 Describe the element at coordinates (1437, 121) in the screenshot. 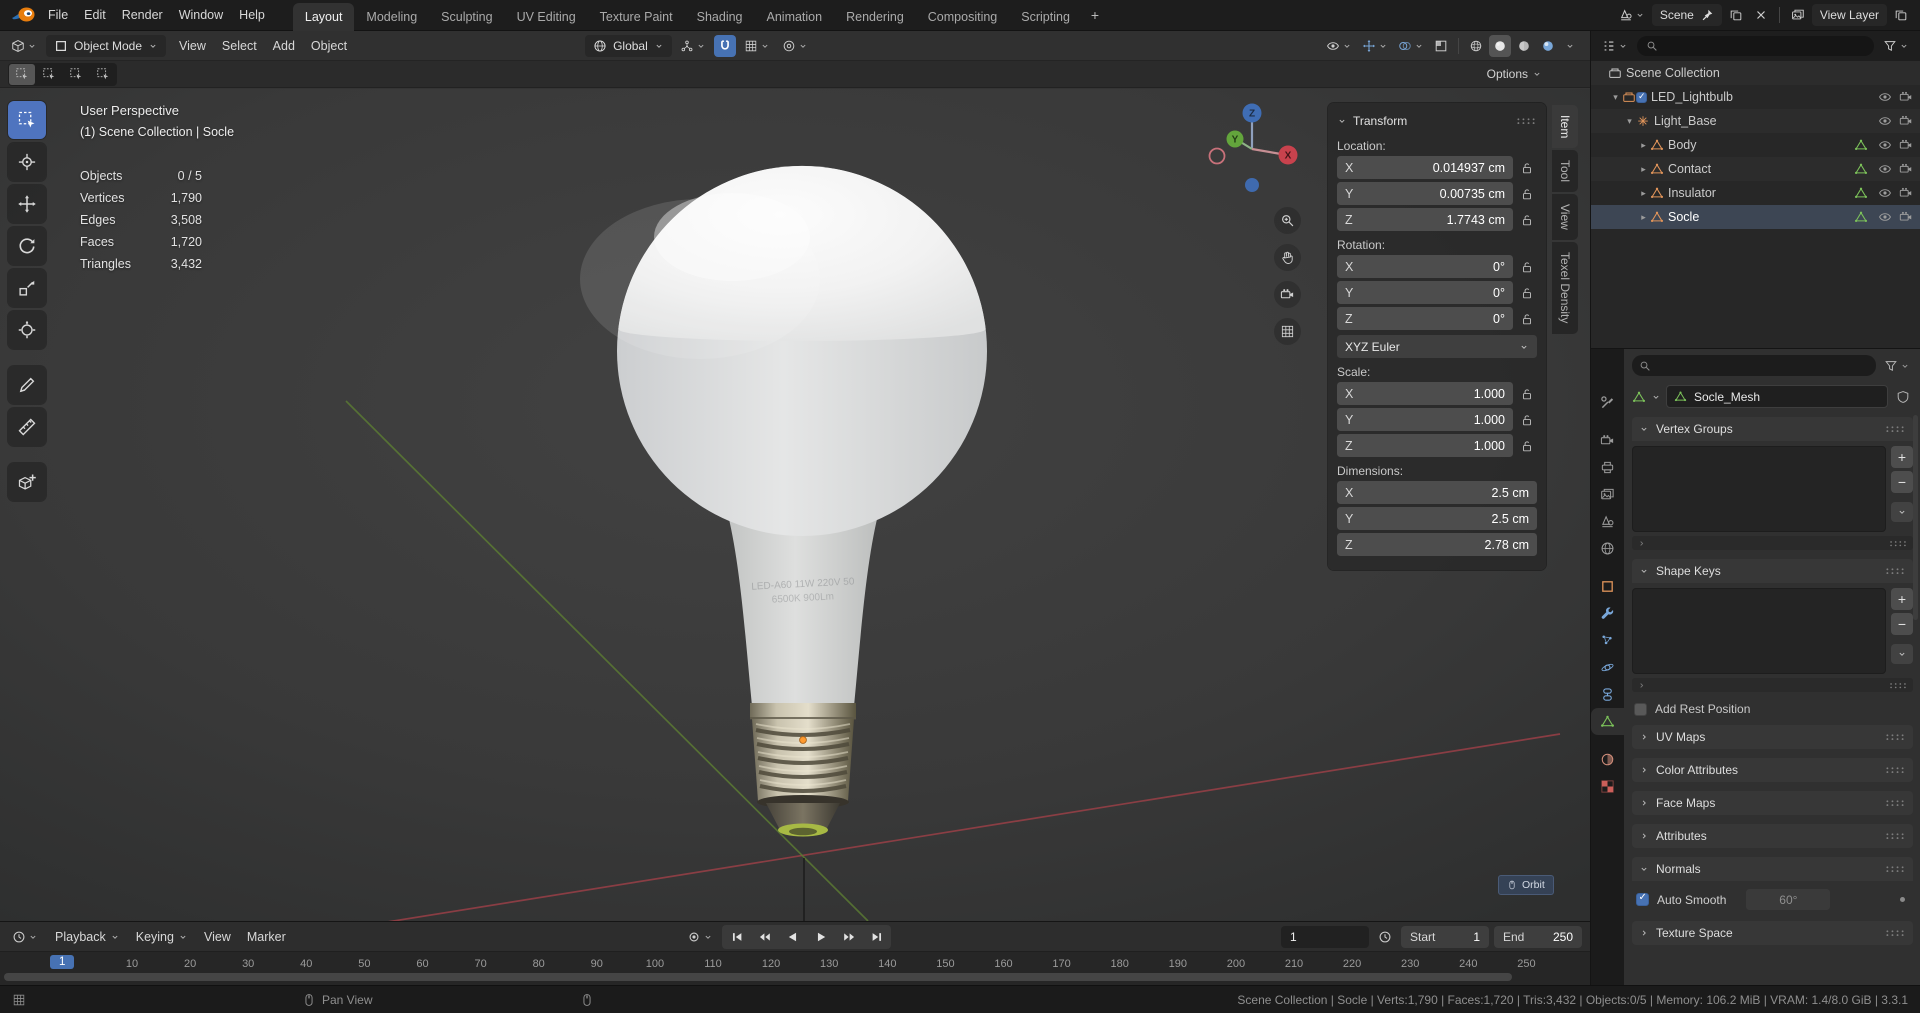

I see `transform-panel-header: Transform` at that location.